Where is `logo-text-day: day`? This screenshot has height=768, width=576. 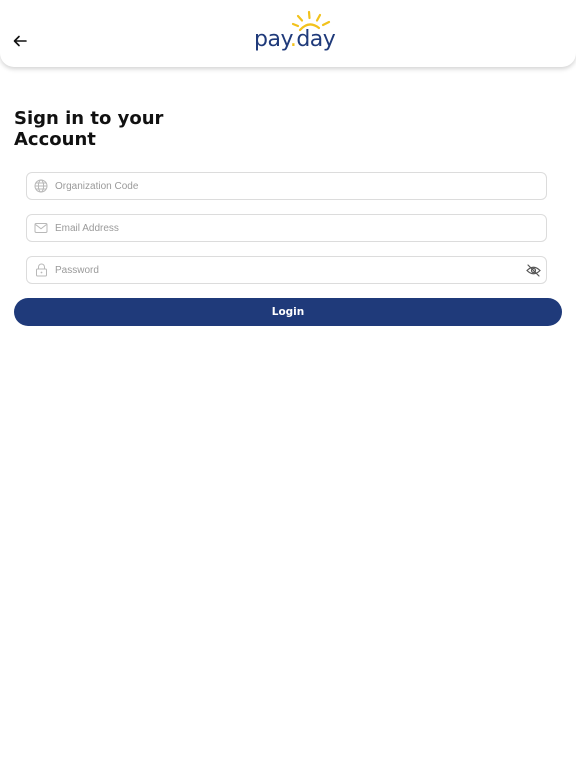
logo-text-day: day is located at coordinates (316, 39).